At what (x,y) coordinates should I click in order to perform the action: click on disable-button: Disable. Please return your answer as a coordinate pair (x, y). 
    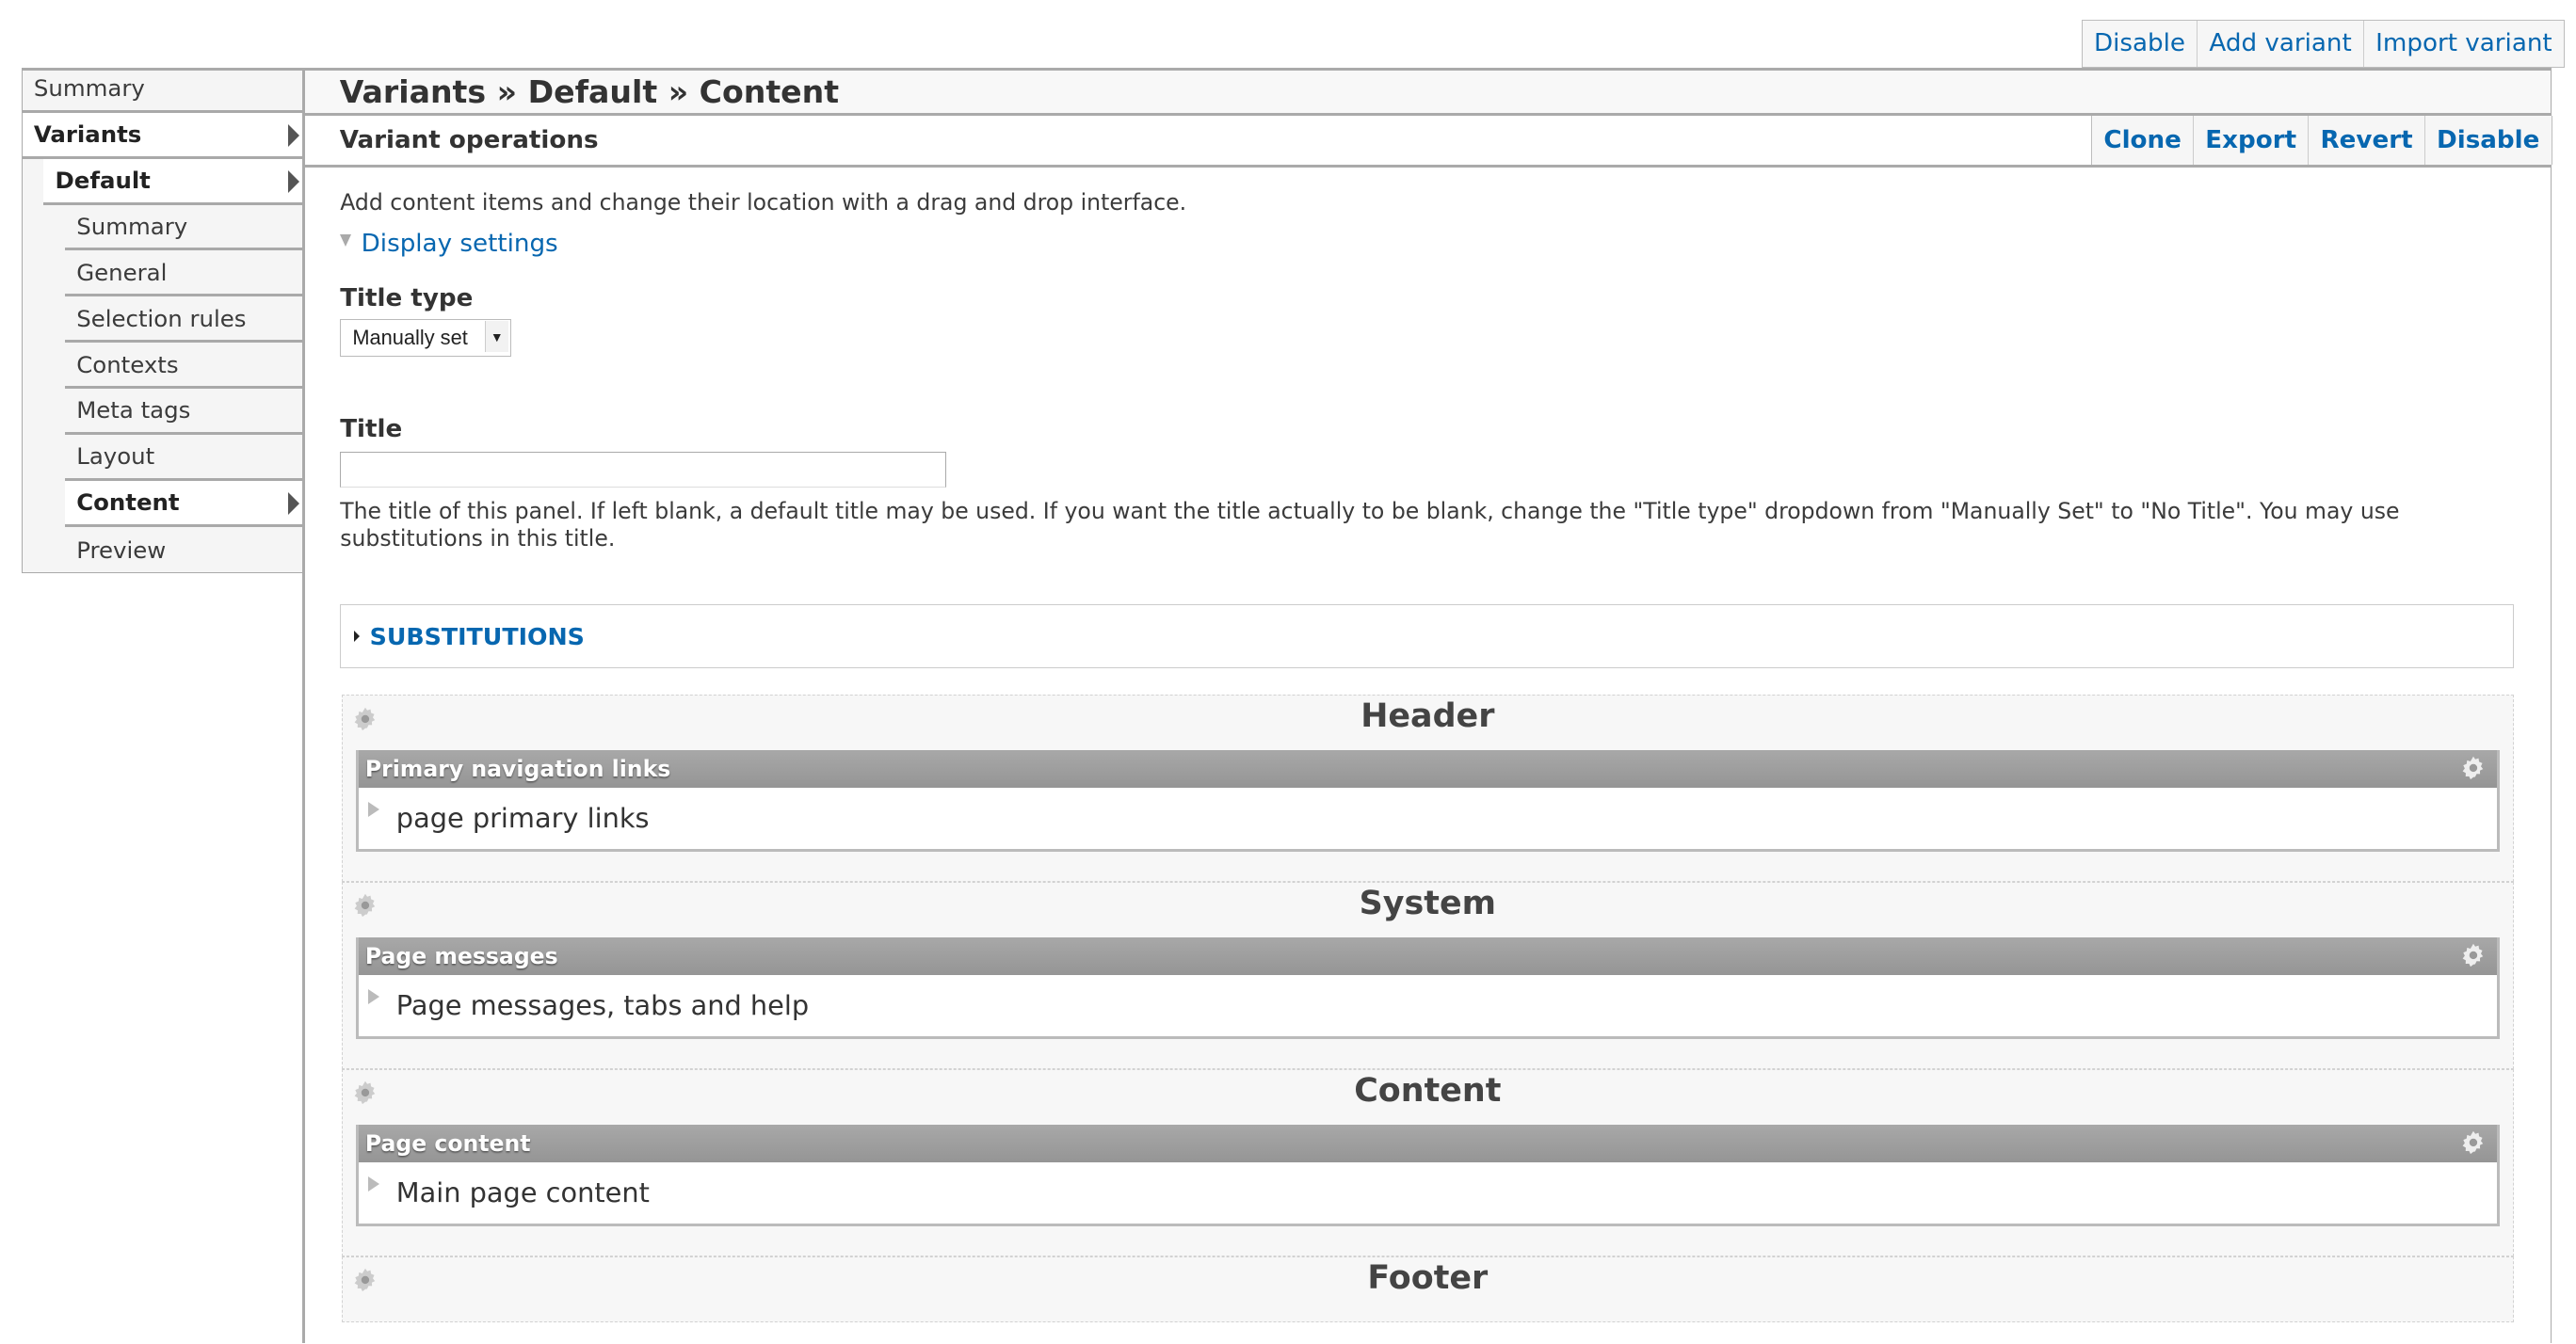
    Looking at the image, I should click on (2140, 44).